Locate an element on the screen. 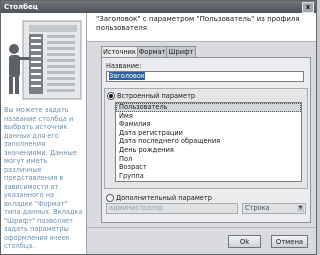 The width and height of the screenshot is (320, 255). builtin-param-label: Встроенный параметр is located at coordinates (156, 96).